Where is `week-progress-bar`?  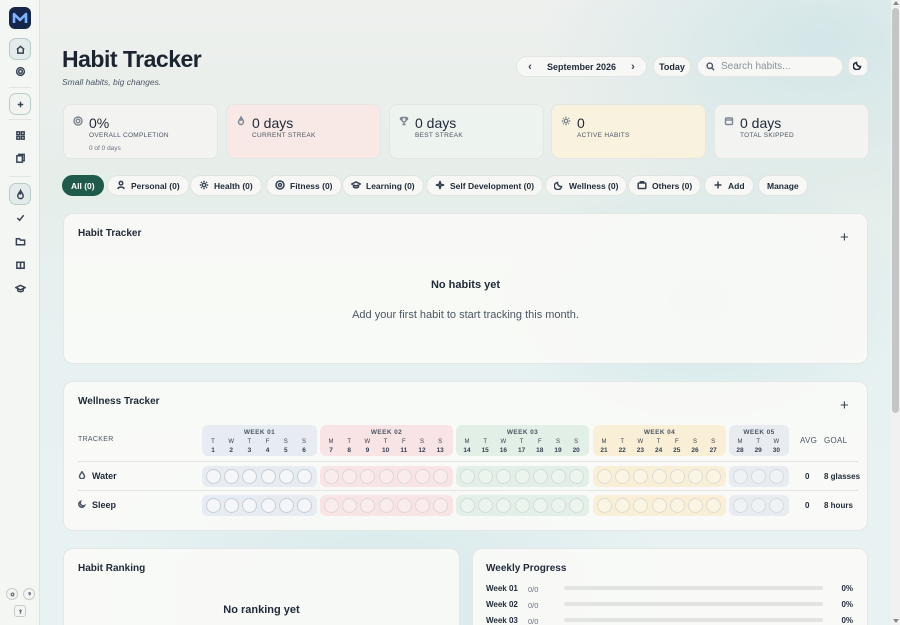 week-progress-bar is located at coordinates (693, 620).